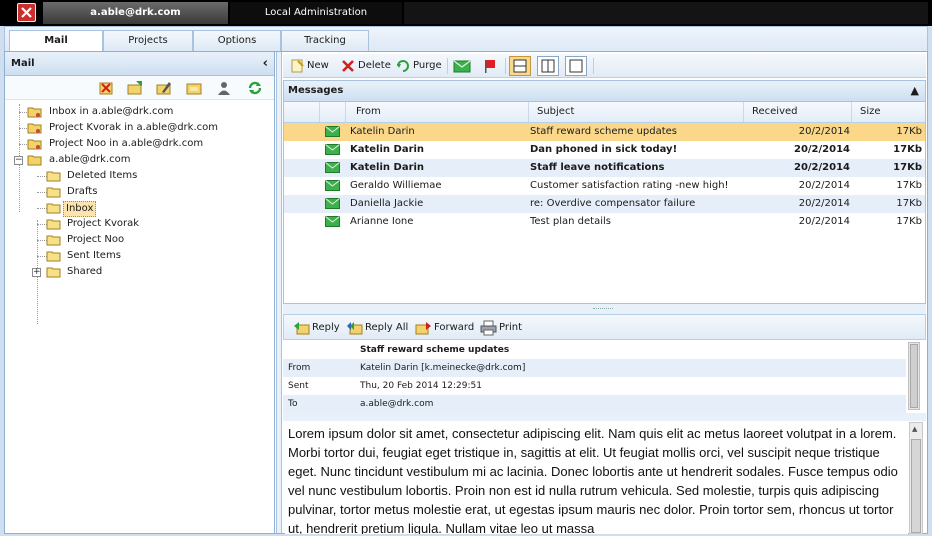 The height and width of the screenshot is (536, 932). What do you see at coordinates (604, 66) in the screenshot?
I see `message-toolbar: New Delete Purge` at bounding box center [604, 66].